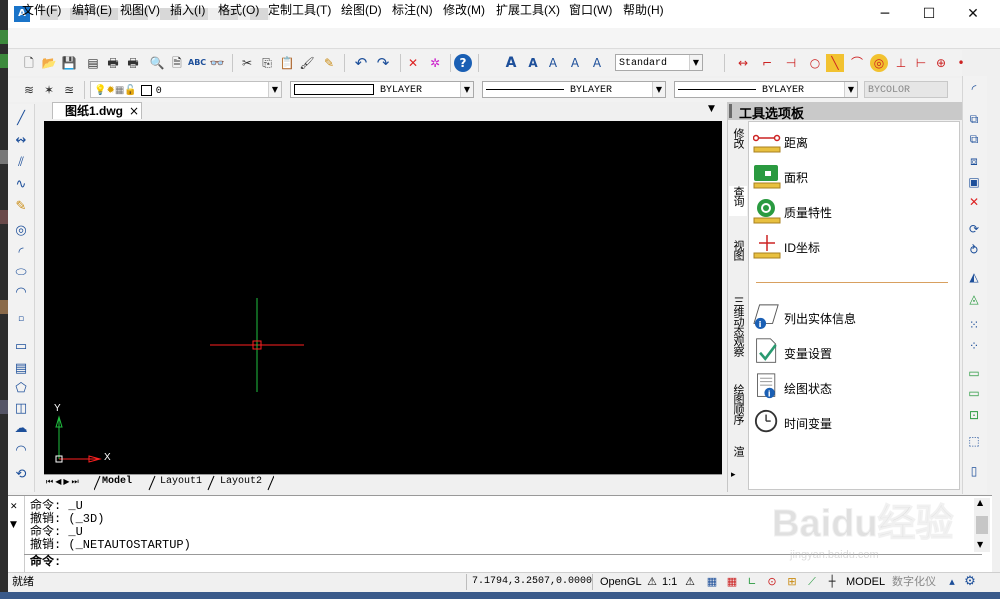  Describe the element at coordinates (970, 582) in the screenshot. I see `settings-gear-icon: ⚙` at that location.